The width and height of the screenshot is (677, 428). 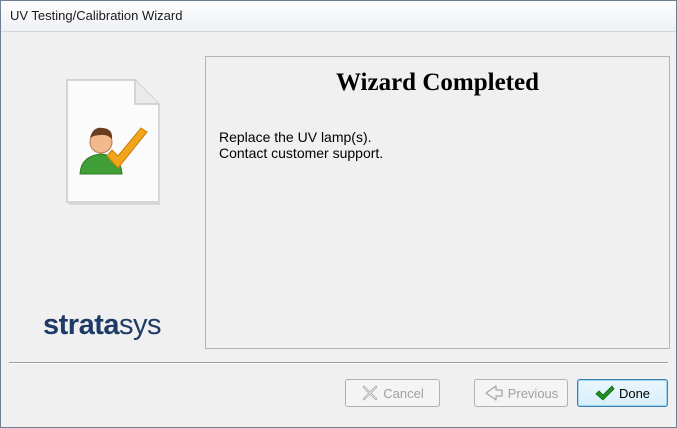 I want to click on message-line: Contact customer support., so click(x=301, y=153).